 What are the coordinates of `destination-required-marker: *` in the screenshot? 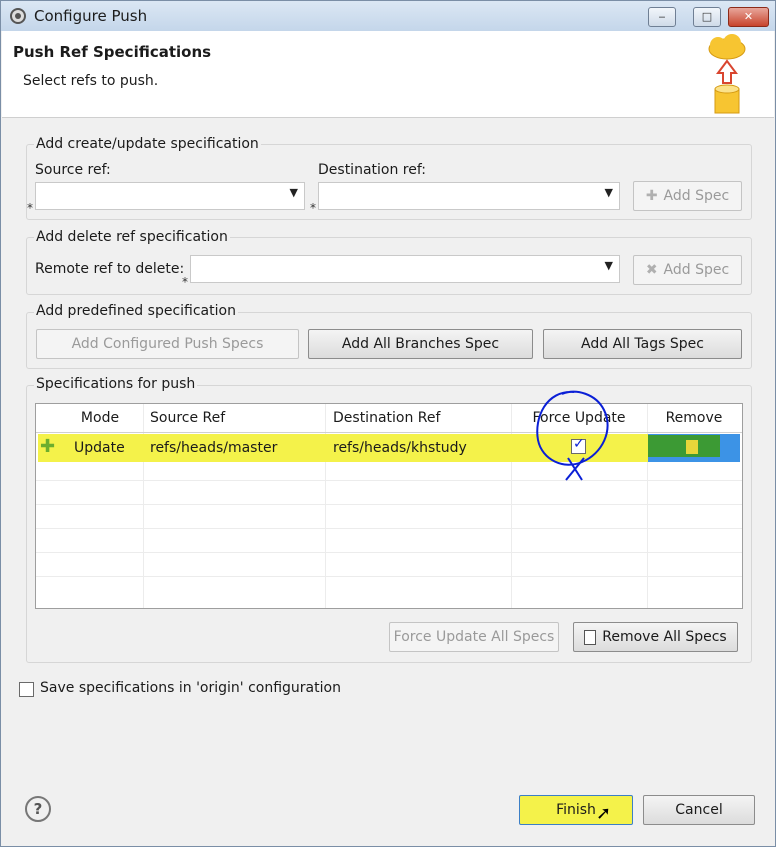 It's located at (313, 208).